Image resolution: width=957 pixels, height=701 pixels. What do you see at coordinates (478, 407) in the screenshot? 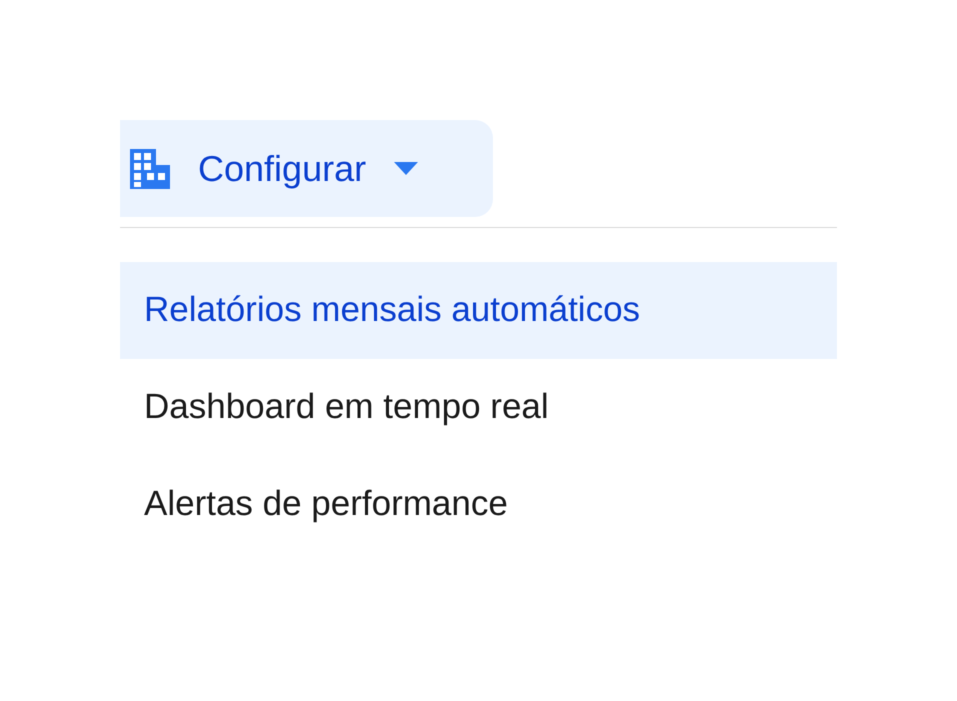
I see `menu-item: Dashboard em tempo real` at bounding box center [478, 407].